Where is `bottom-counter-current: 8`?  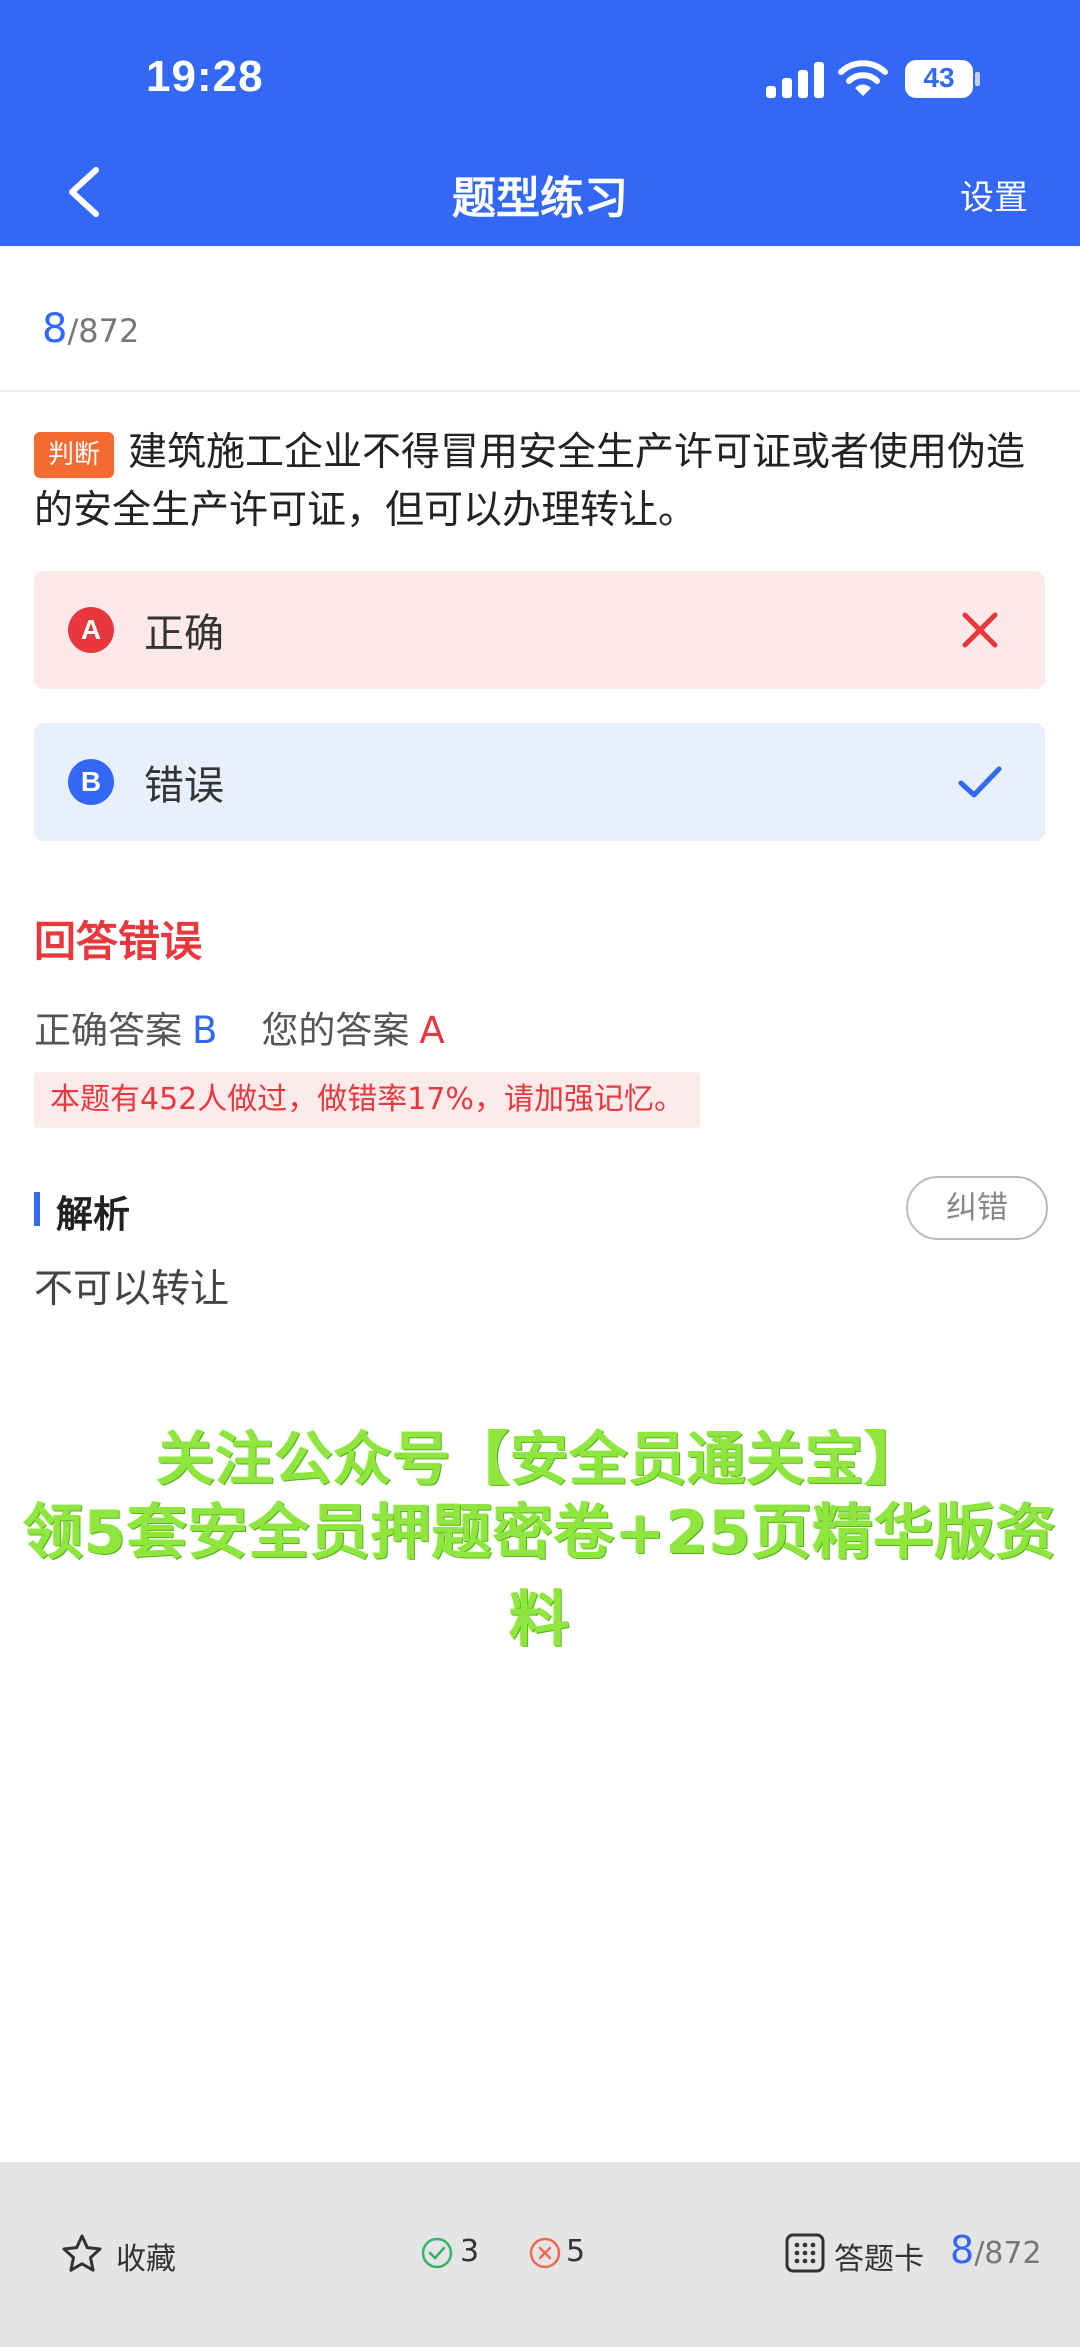 bottom-counter-current: 8 is located at coordinates (962, 2250).